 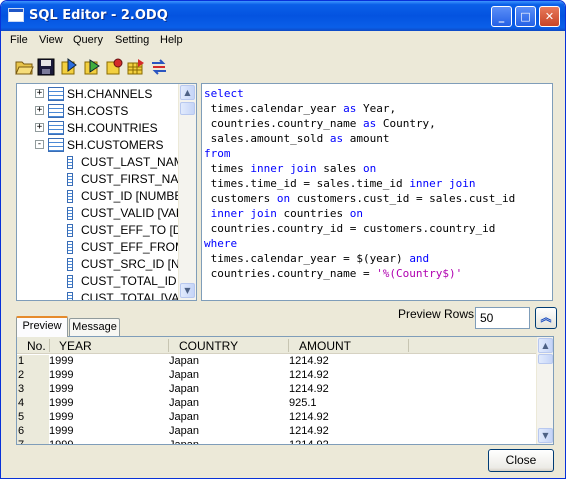 I want to click on tree-table-node: + SH.COSTS, so click(x=102, y=111).